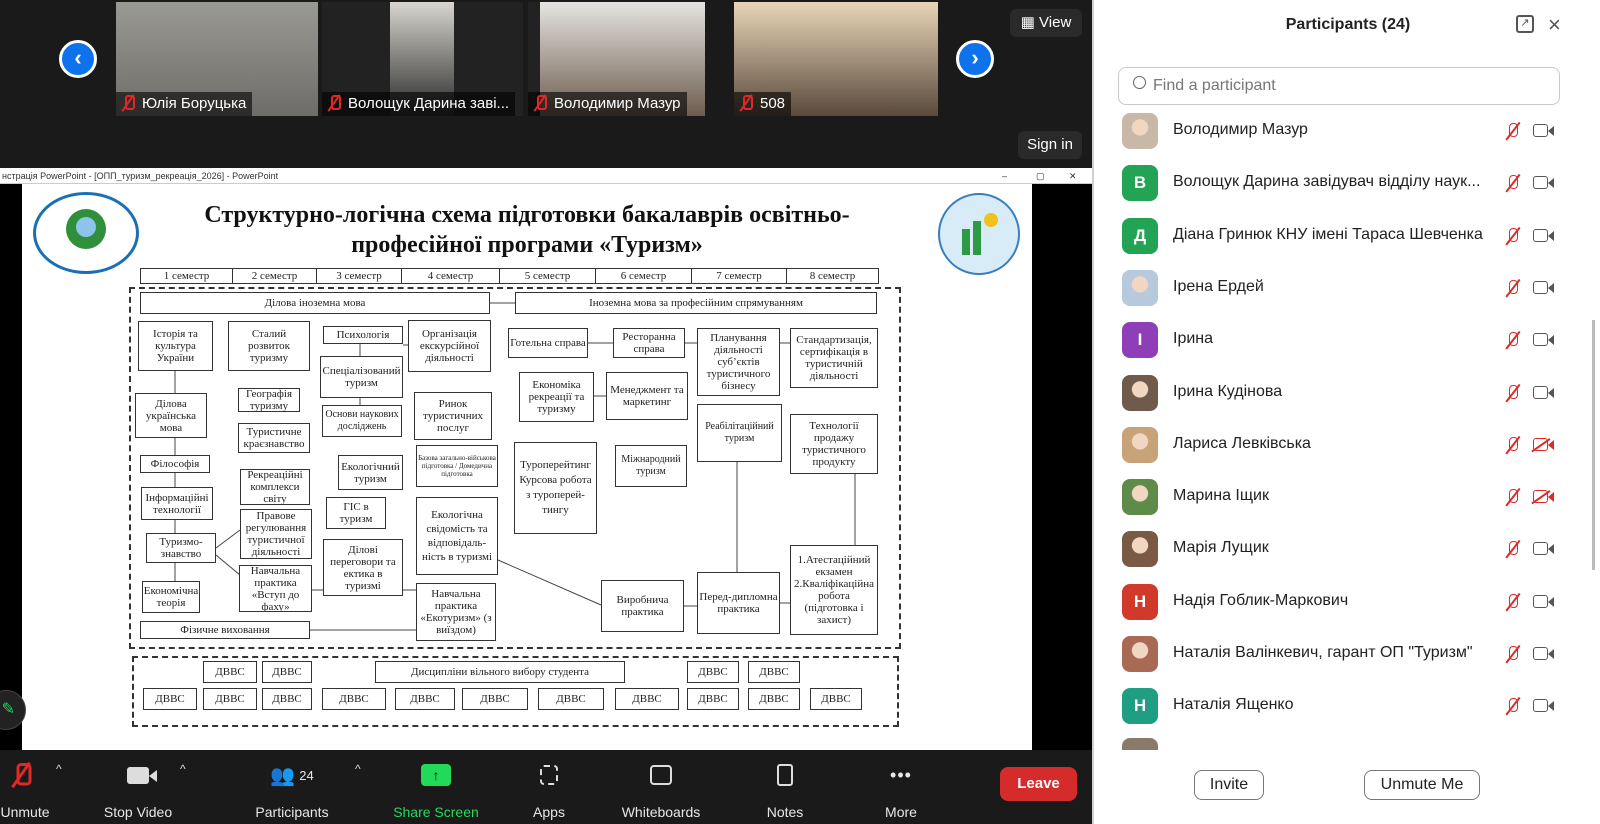 Image resolution: width=1600 pixels, height=824 pixels. I want to click on participant-row: Наталія Валінкевич, гарант ОП "Туризм", so click(1342, 654).